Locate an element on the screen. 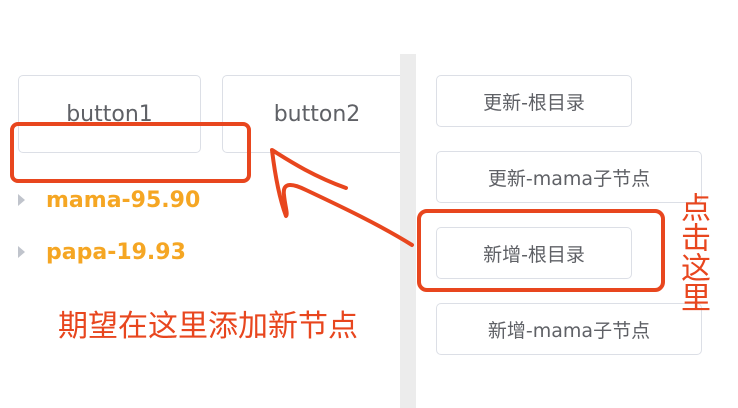 This screenshot has width=738, height=408. annotation-arrow-icon is located at coordinates (342, 197).